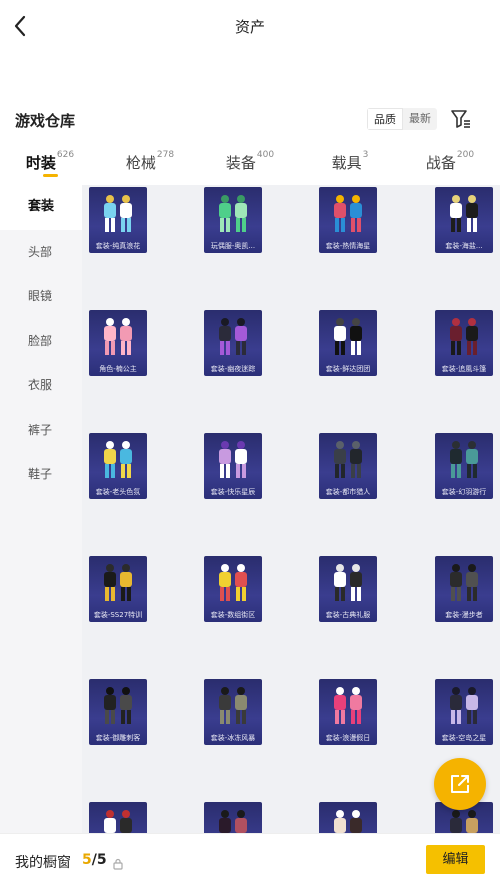 This screenshot has width=500, height=885. What do you see at coordinates (420, 119) in the screenshot?
I see `sort-latest-option: 最新` at bounding box center [420, 119].